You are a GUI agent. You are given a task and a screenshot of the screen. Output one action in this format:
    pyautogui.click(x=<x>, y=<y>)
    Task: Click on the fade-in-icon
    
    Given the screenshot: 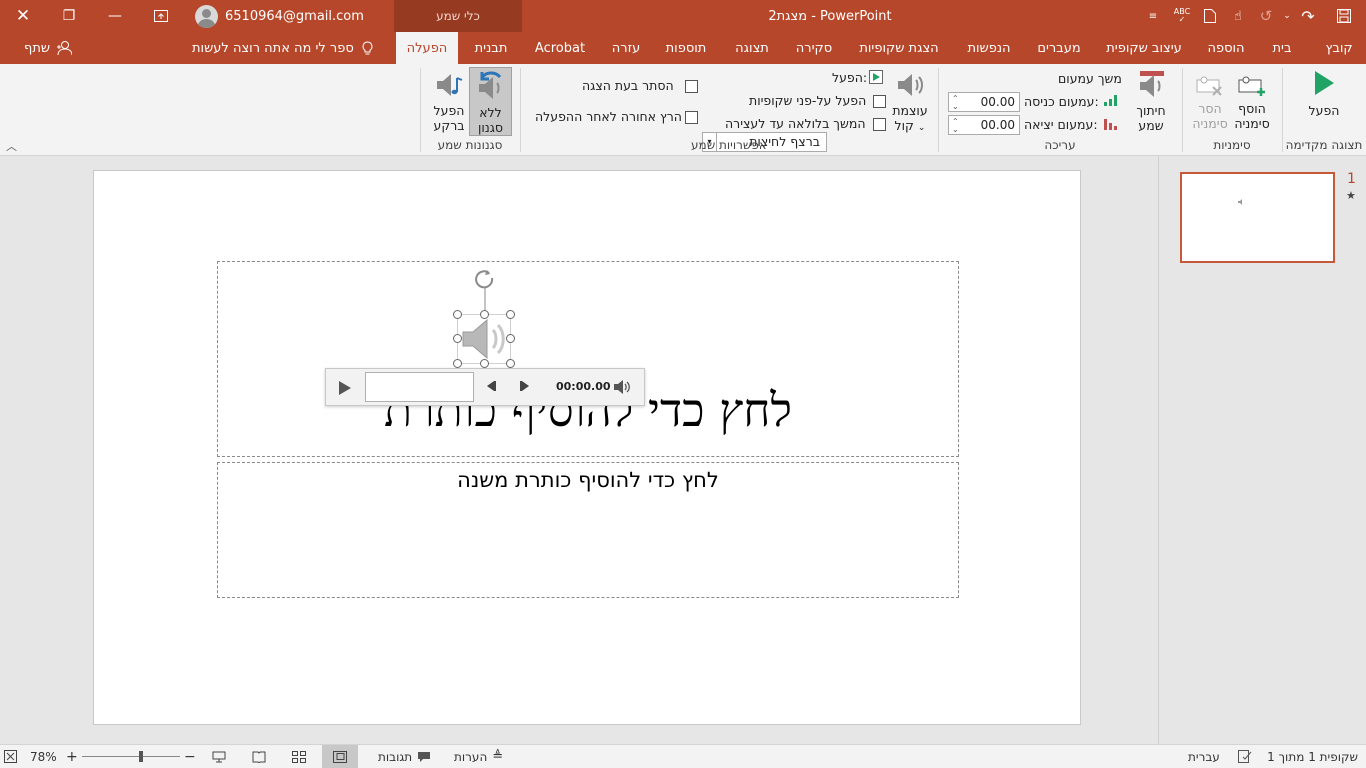 What is the action you would take?
    pyautogui.click(x=1110, y=100)
    